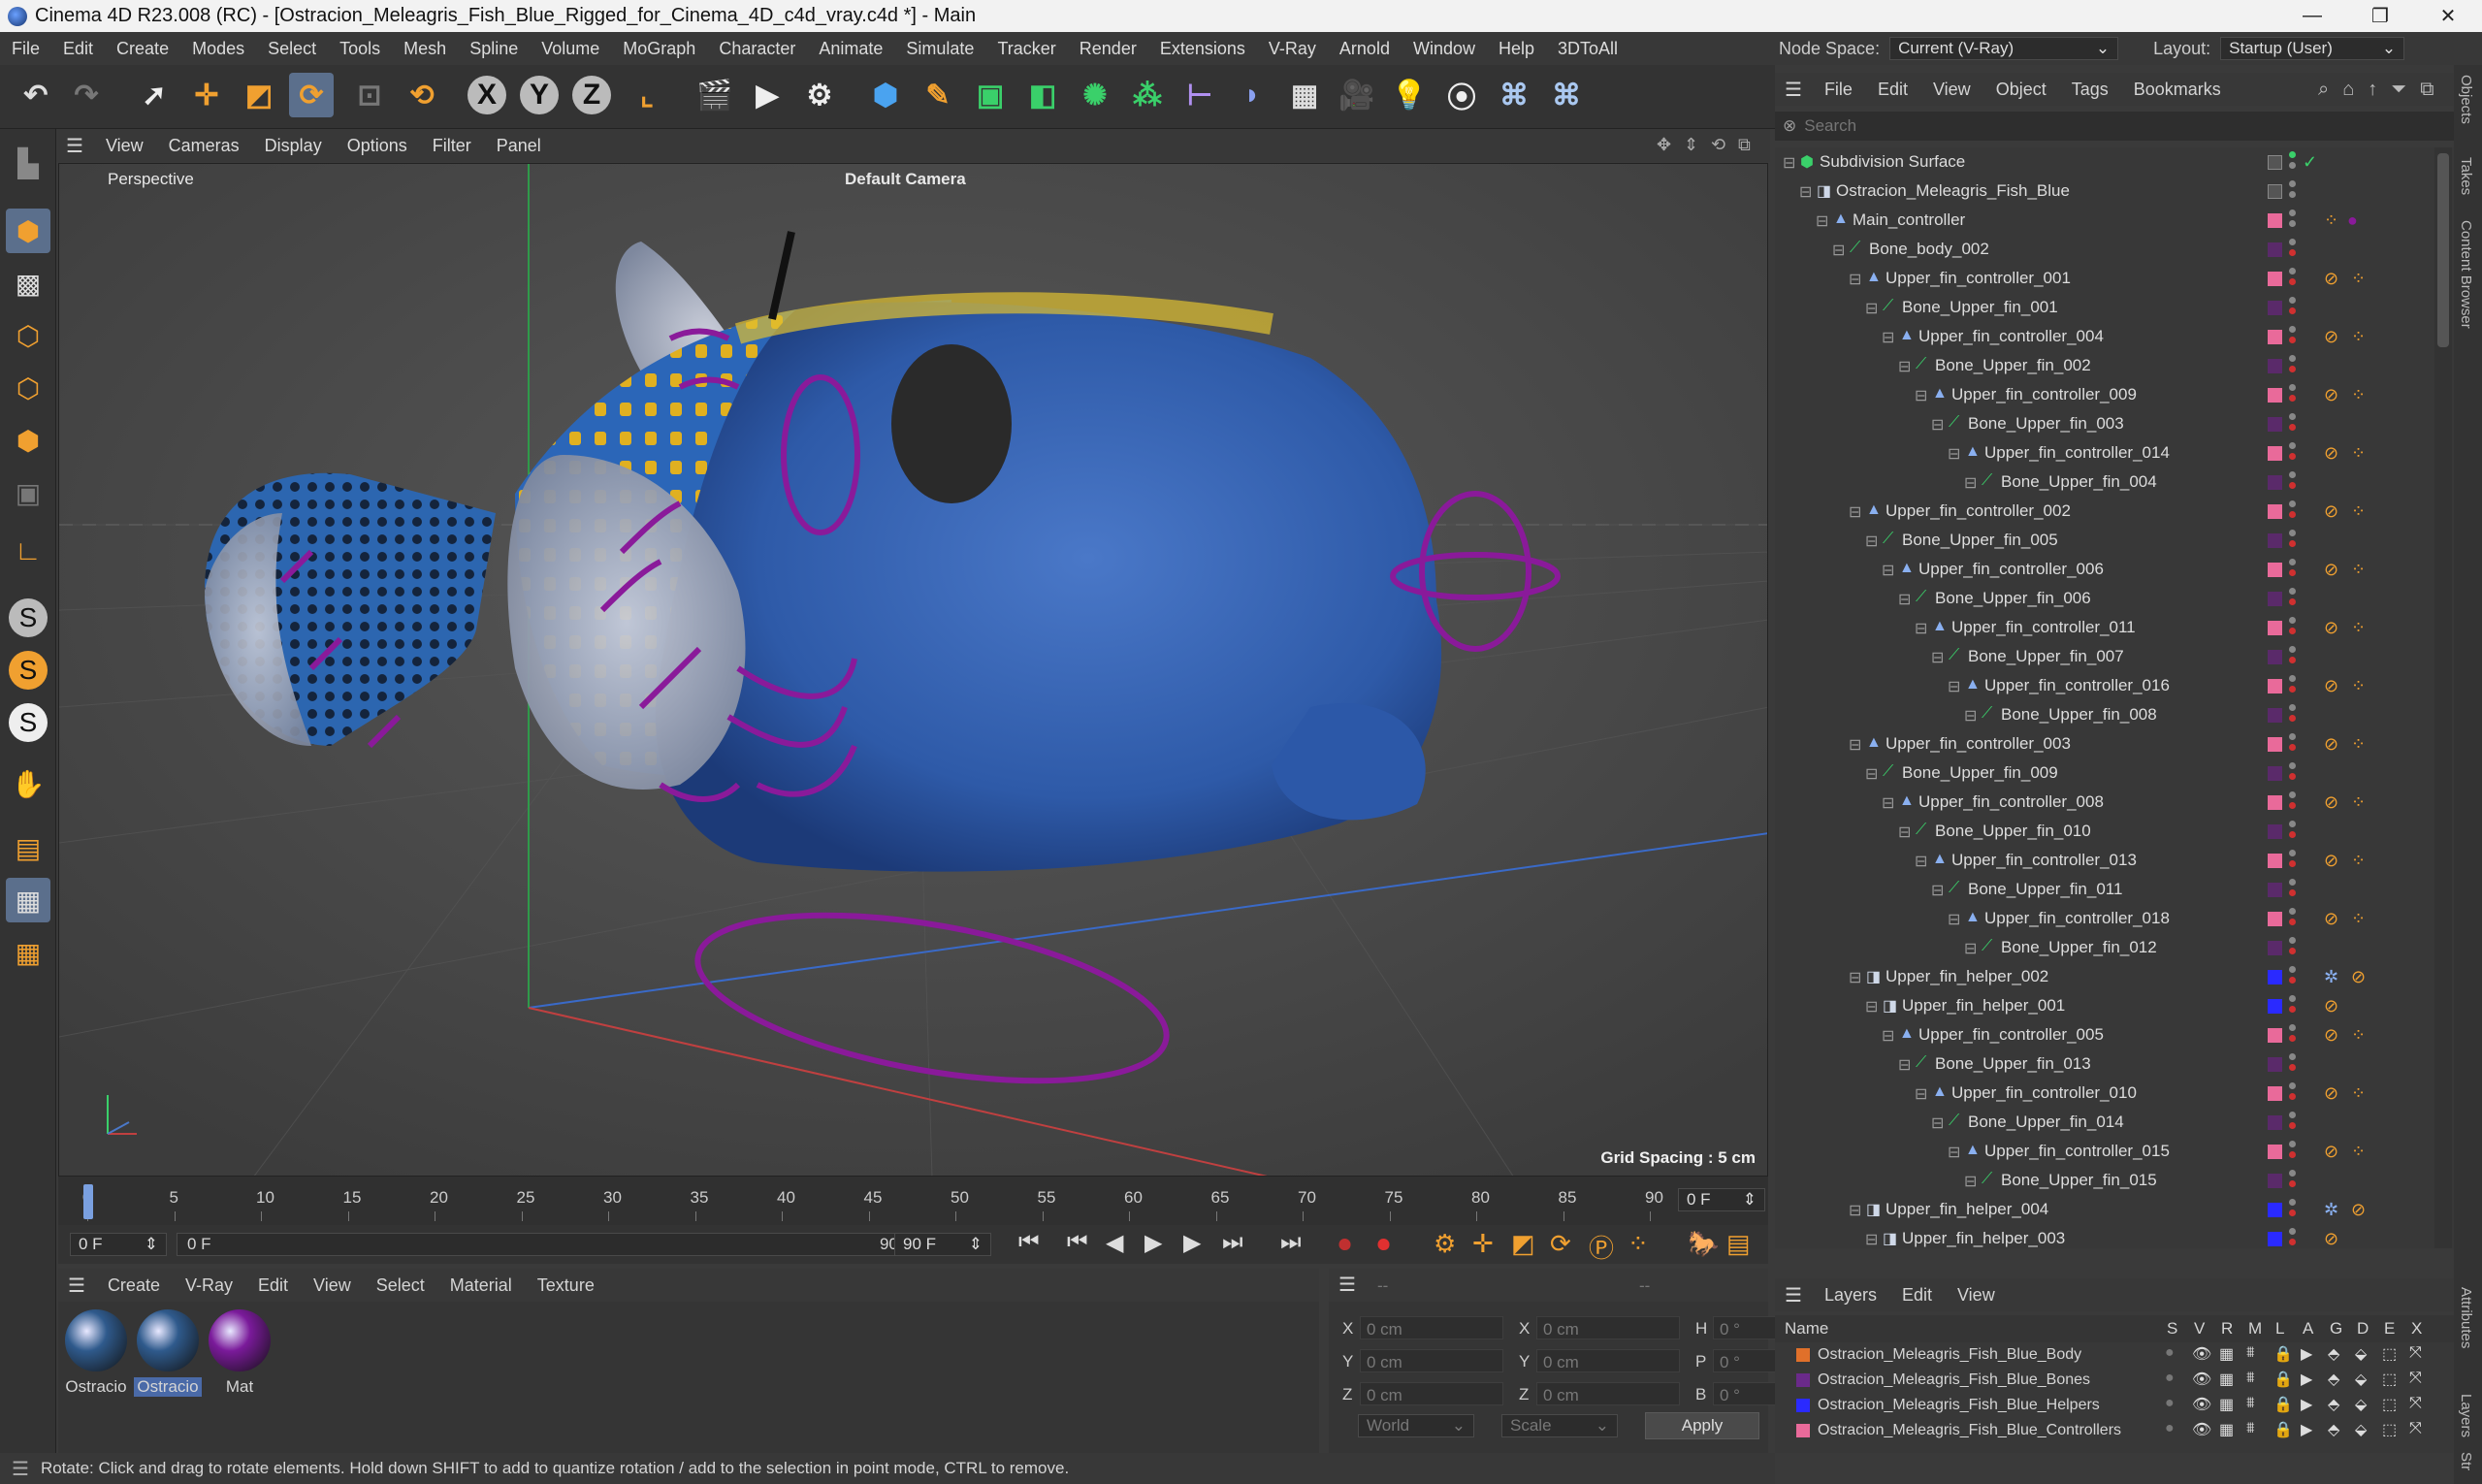  What do you see at coordinates (2333, 1429) in the screenshot?
I see `generators-icon: ⬘` at bounding box center [2333, 1429].